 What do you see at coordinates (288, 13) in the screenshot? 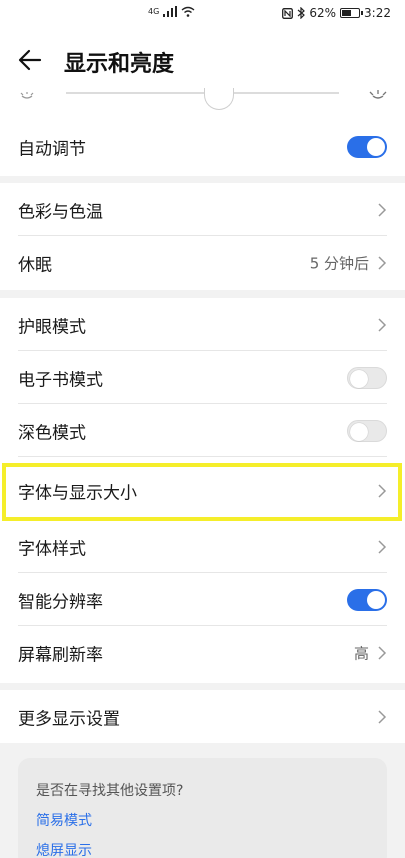
I see `nfc-icon` at bounding box center [288, 13].